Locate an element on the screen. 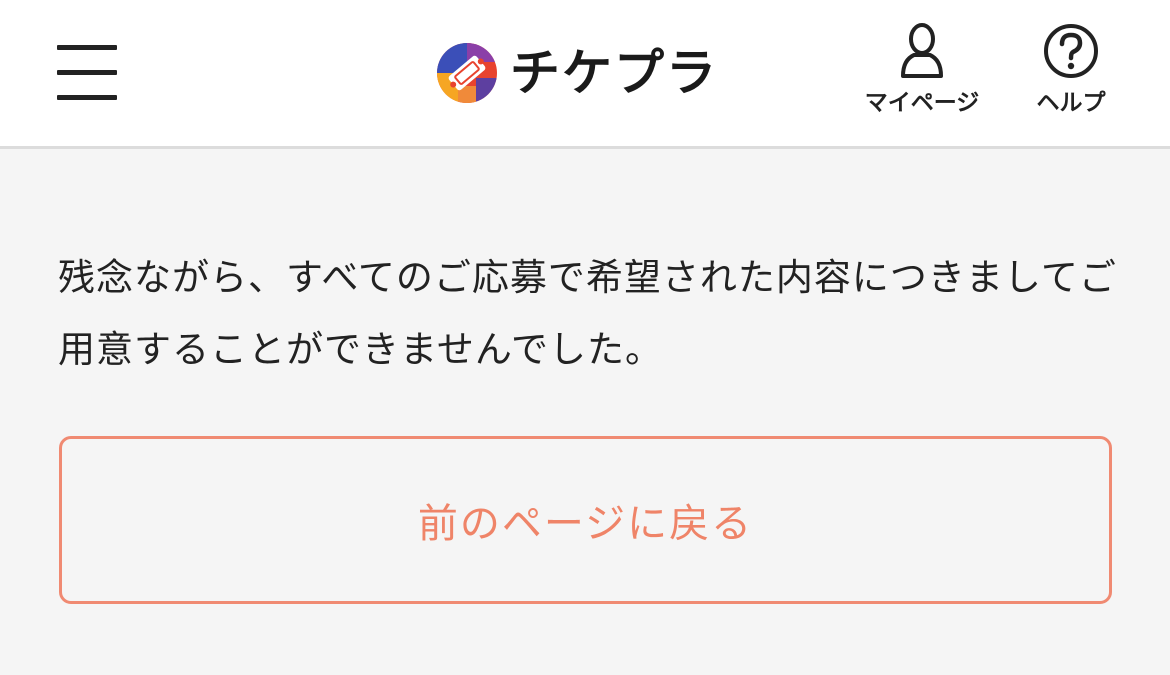 This screenshot has width=1170, height=675. logo-text: チケプラ is located at coordinates (614, 73).